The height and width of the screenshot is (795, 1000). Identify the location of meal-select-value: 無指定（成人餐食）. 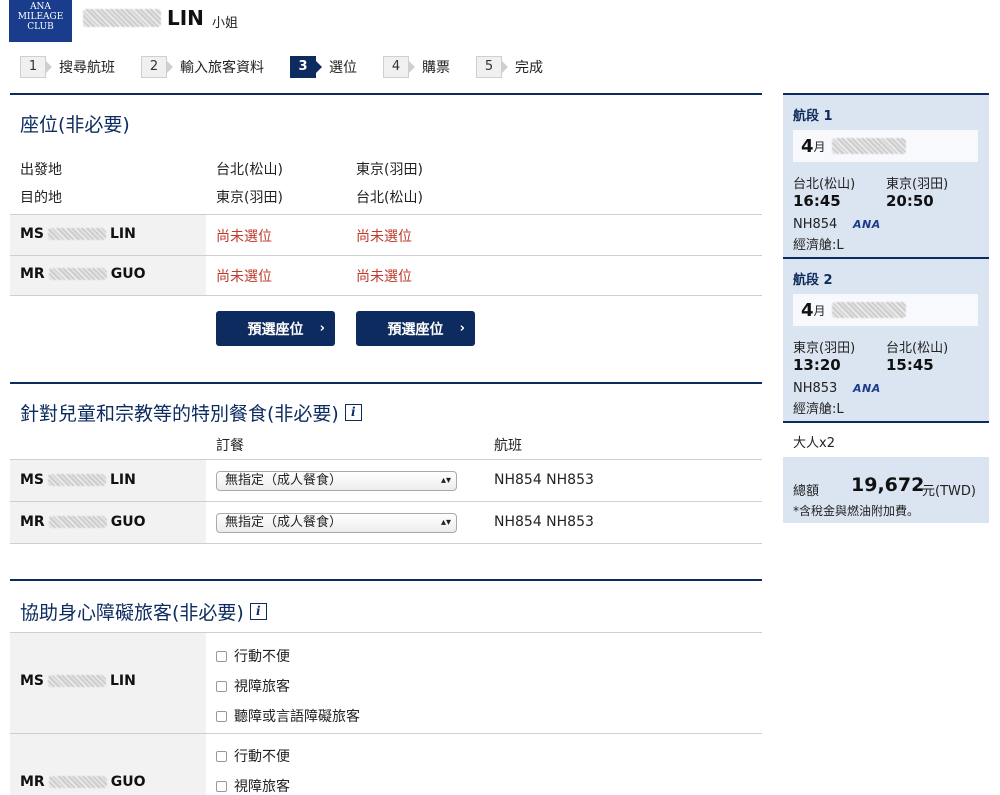
(284, 522).